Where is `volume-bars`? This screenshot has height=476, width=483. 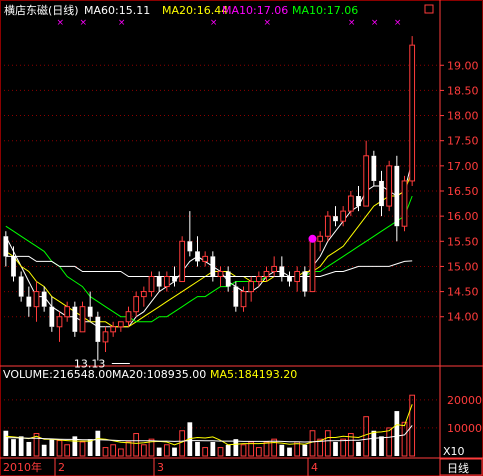
volume-bars is located at coordinates (209, 425).